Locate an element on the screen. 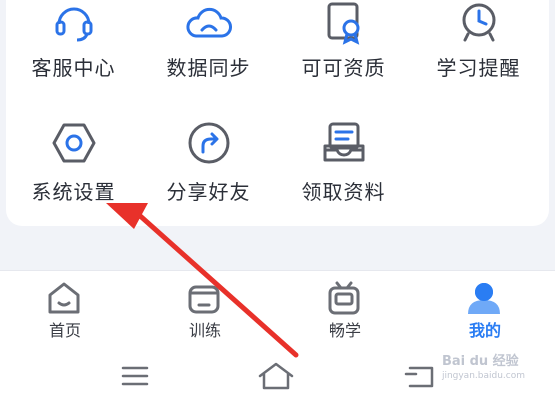  watermark-url: jingyan.baidu.com is located at coordinates (483, 376).